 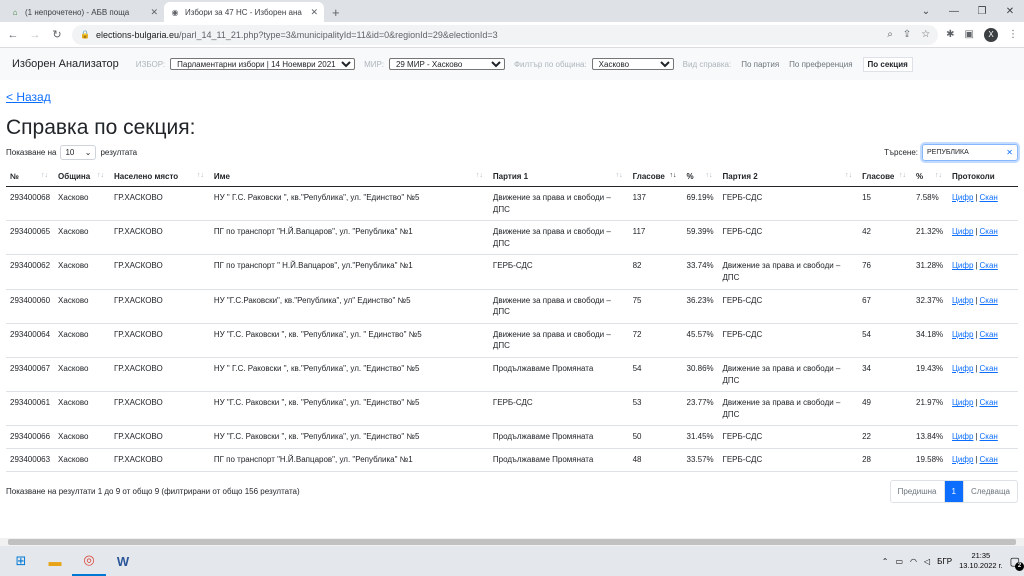 What do you see at coordinates (944, 561) in the screenshot?
I see `language-indicator: БГР` at bounding box center [944, 561].